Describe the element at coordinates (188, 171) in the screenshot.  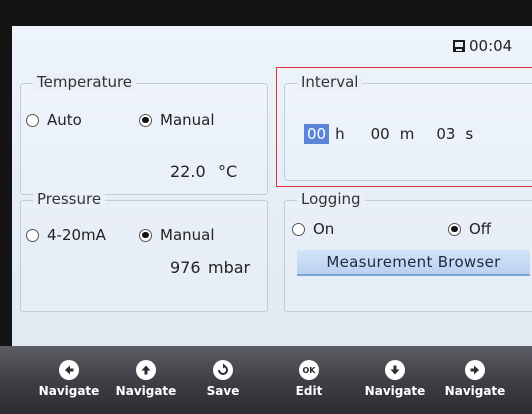
I see `temperature-value: 22.0` at that location.